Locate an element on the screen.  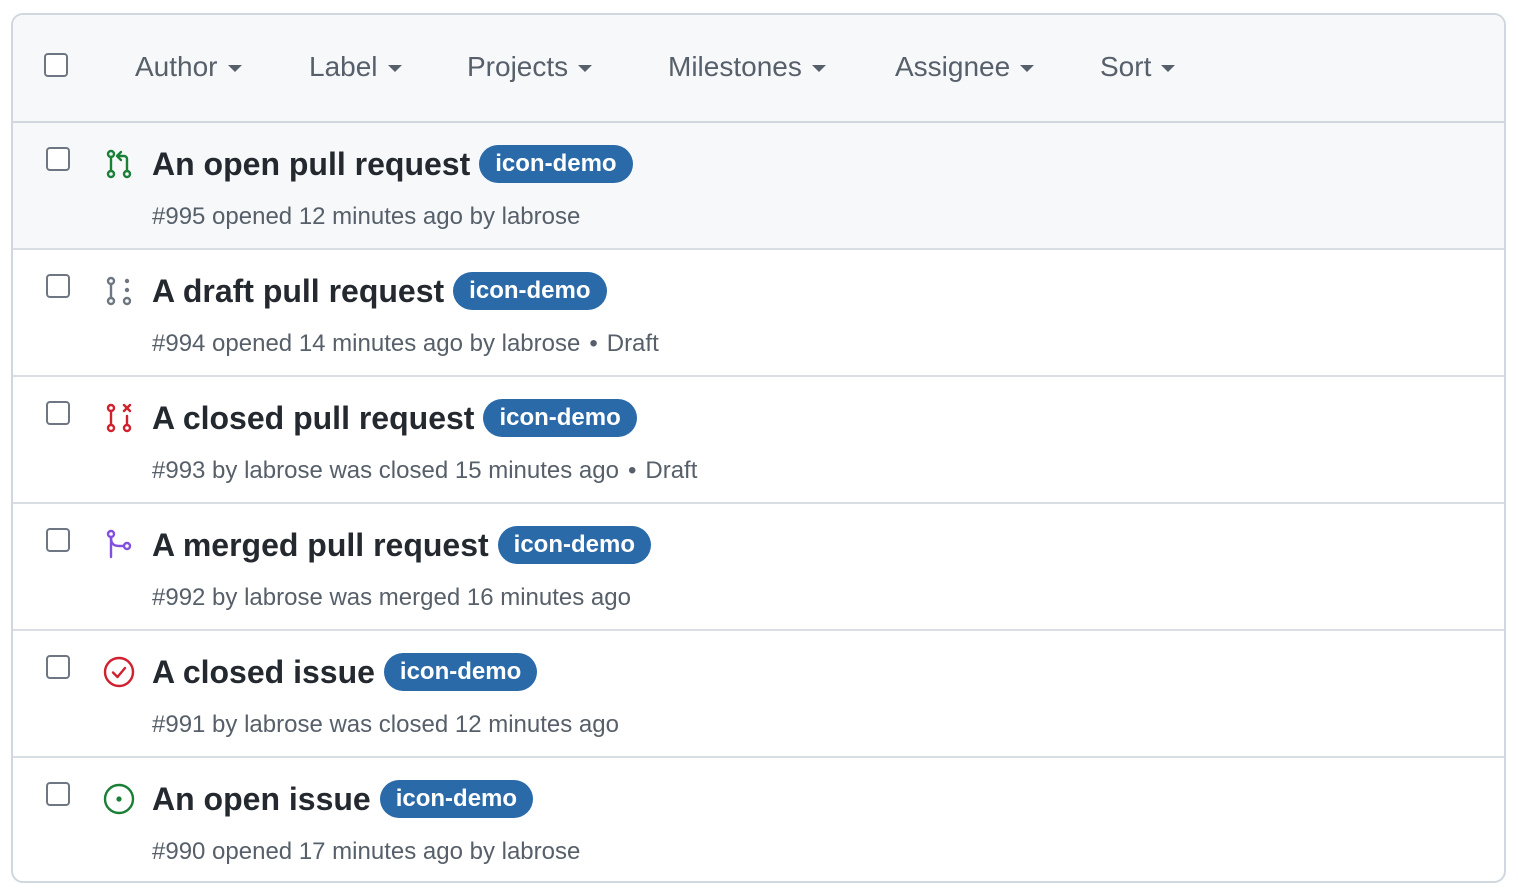
author-filter-label: Author is located at coordinates (176, 66).